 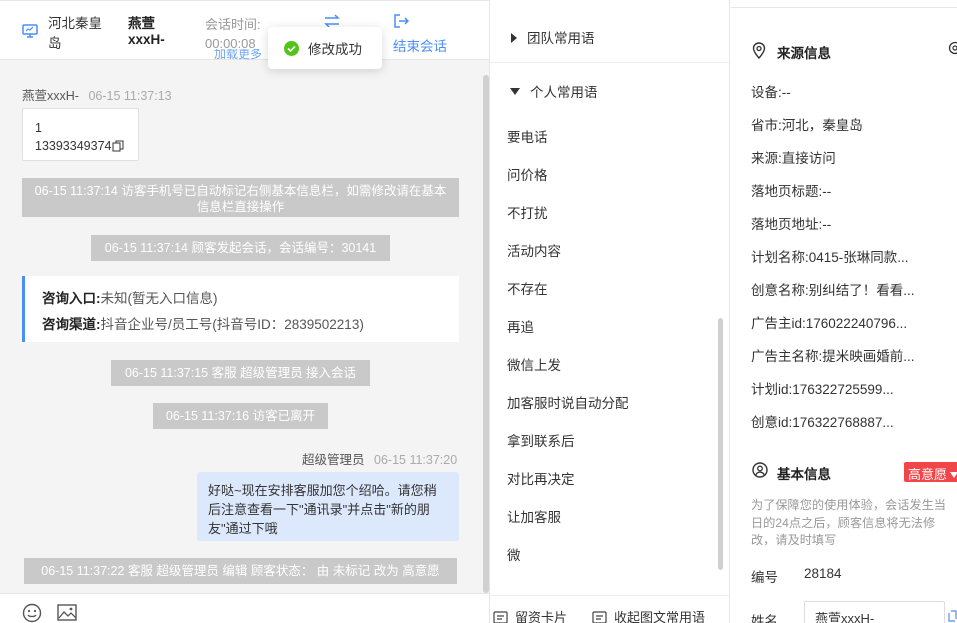 What do you see at coordinates (527, 136) in the screenshot?
I see `phrase-item: 要电话` at bounding box center [527, 136].